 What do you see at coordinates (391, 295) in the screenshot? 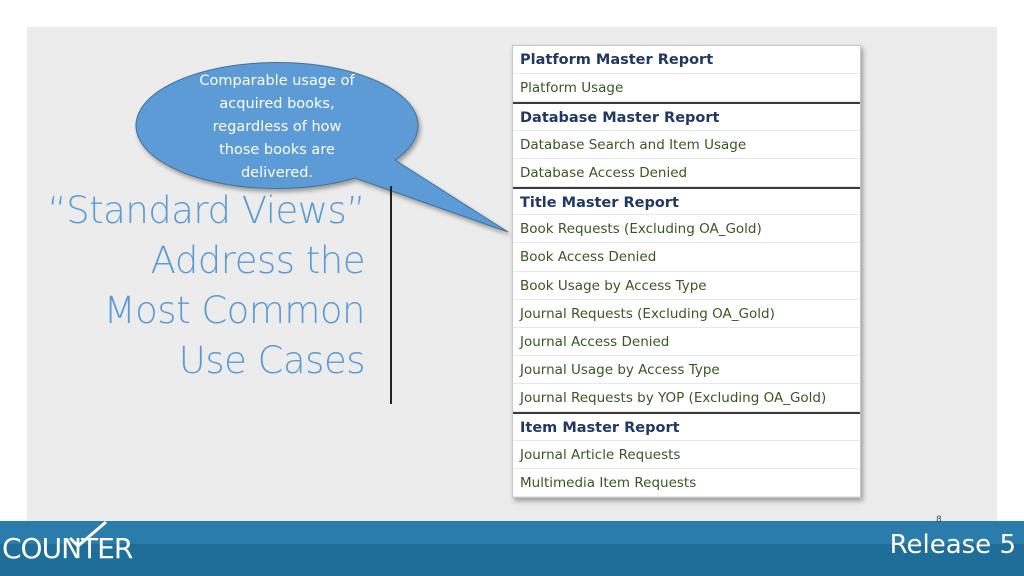
I see `title-divider` at bounding box center [391, 295].